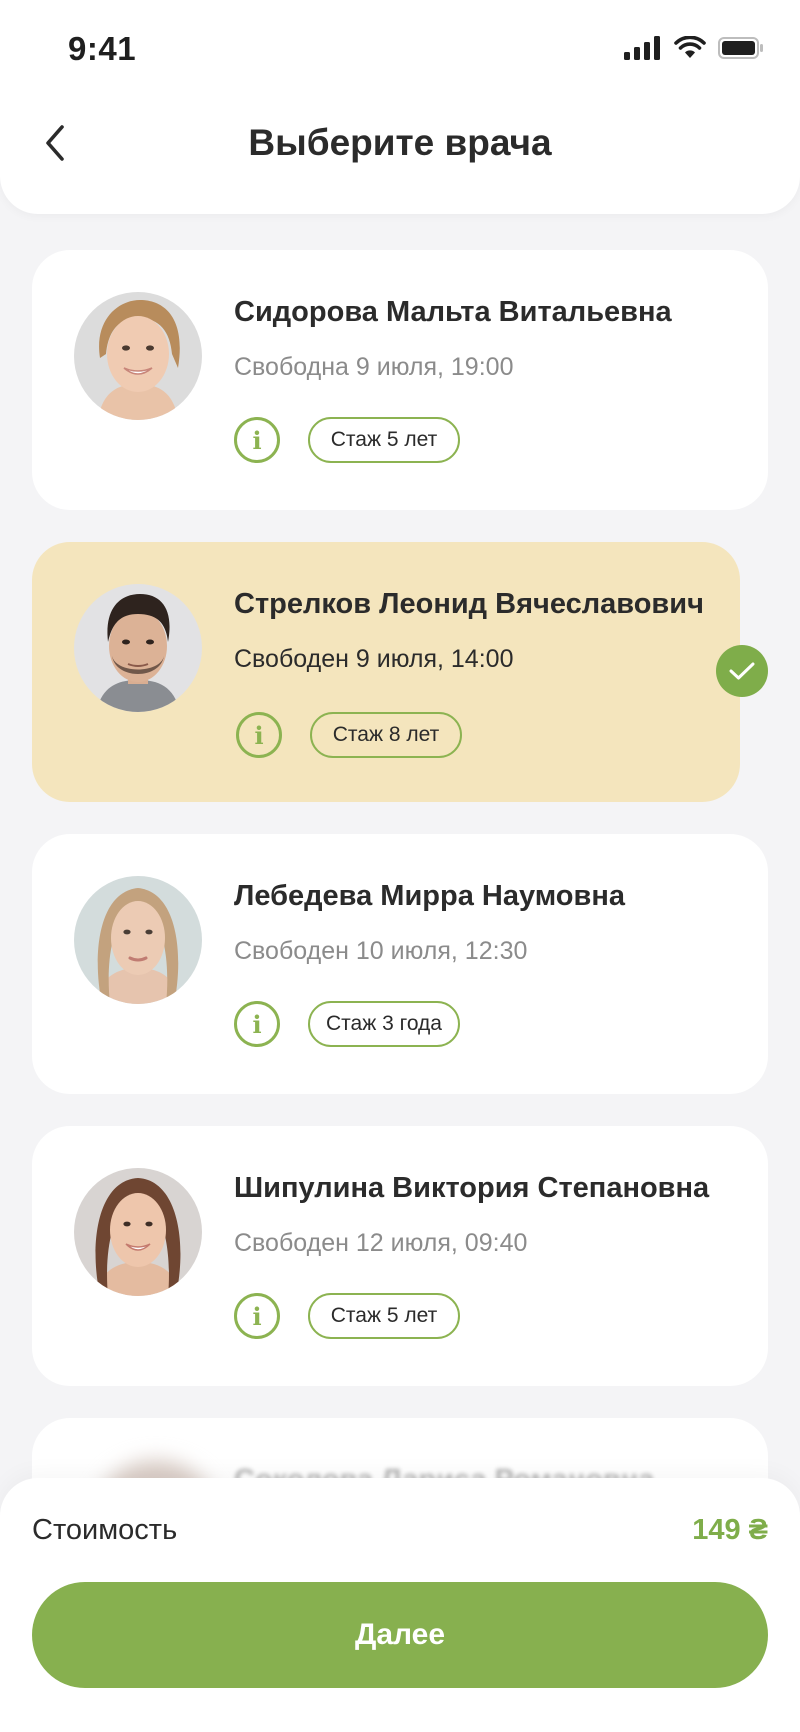  What do you see at coordinates (472, 1188) in the screenshot?
I see `doctor-name: Шипулина Виктория Степановна` at bounding box center [472, 1188].